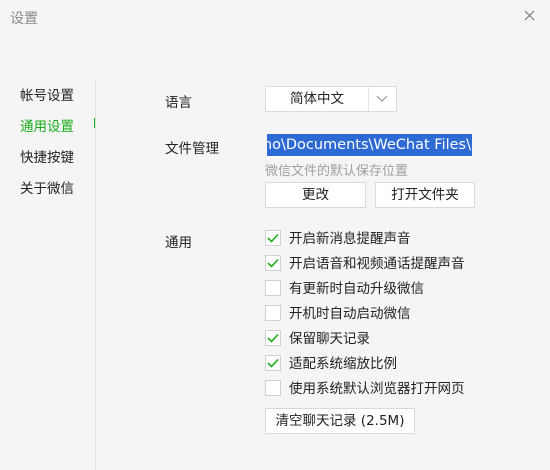 The width and height of the screenshot is (550, 470). I want to click on open-folder-button: 打开文件夹, so click(425, 195).